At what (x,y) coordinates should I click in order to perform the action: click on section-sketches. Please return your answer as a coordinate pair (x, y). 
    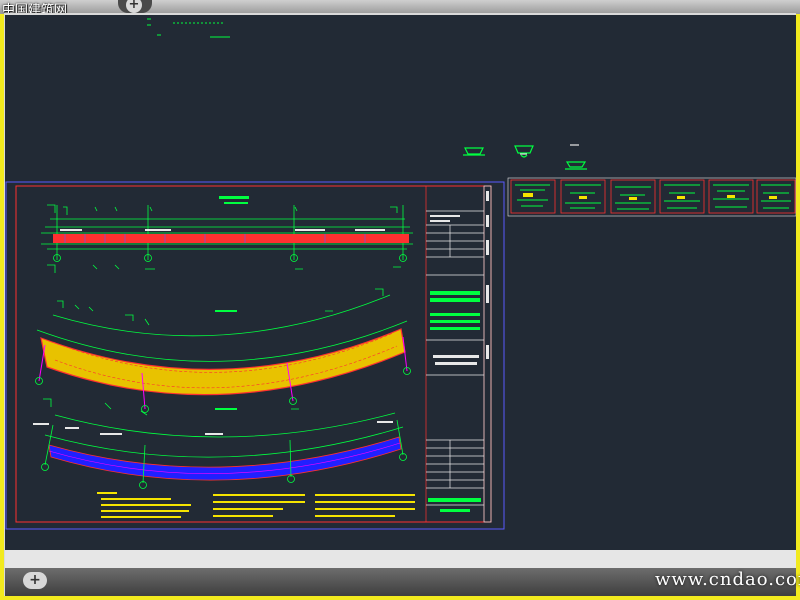
    Looking at the image, I should click on (525, 157).